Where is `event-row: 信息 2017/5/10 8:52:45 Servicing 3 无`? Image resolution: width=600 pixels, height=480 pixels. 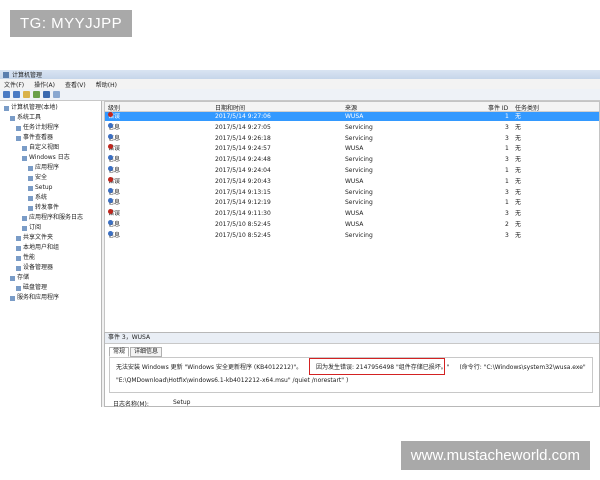
event-row: 信息 2017/5/10 8:52:45 Servicing 3 无 is located at coordinates (352, 235).